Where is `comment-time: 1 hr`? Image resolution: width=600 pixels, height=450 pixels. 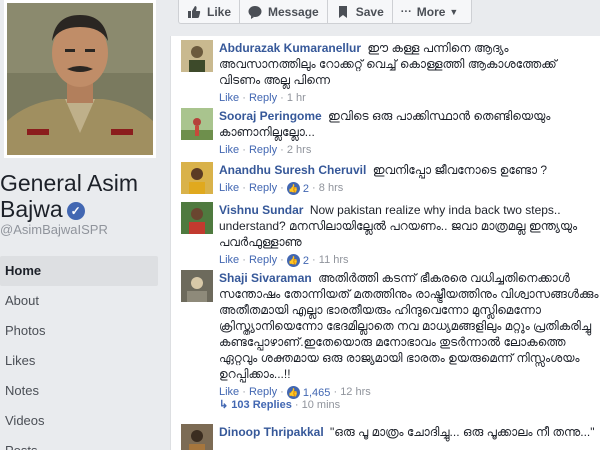 comment-time: 1 hr is located at coordinates (296, 98).